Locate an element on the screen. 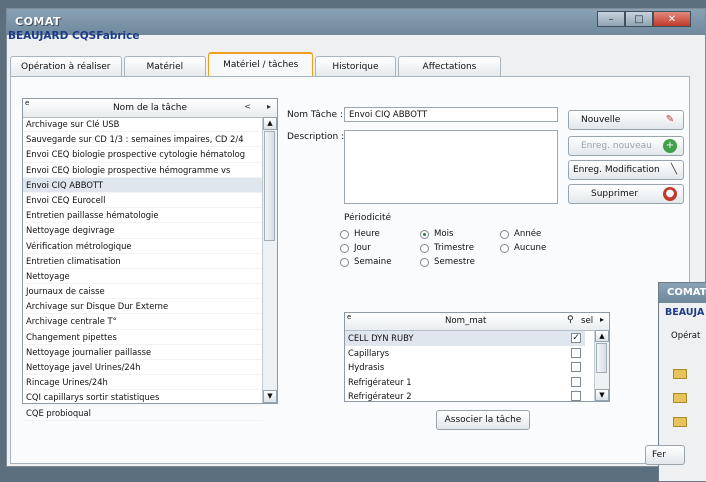 This screenshot has height=482, width=706. enreg-modification-button: Enreg. Modification ╲ is located at coordinates (626, 170).